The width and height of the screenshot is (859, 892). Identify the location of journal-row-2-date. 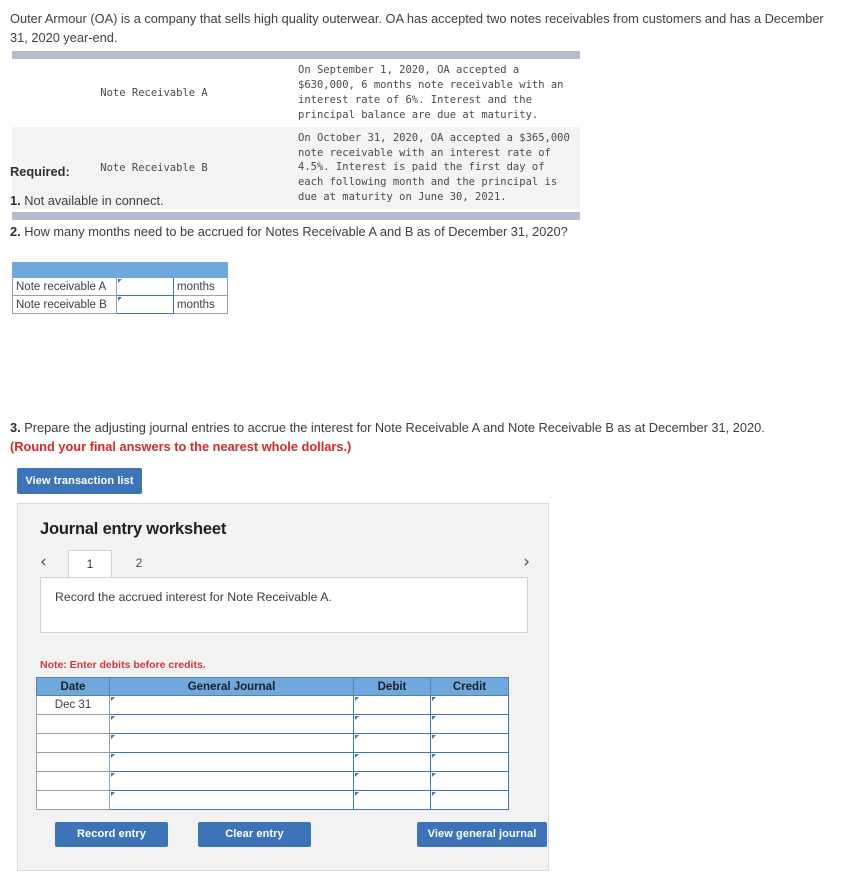
(73, 743).